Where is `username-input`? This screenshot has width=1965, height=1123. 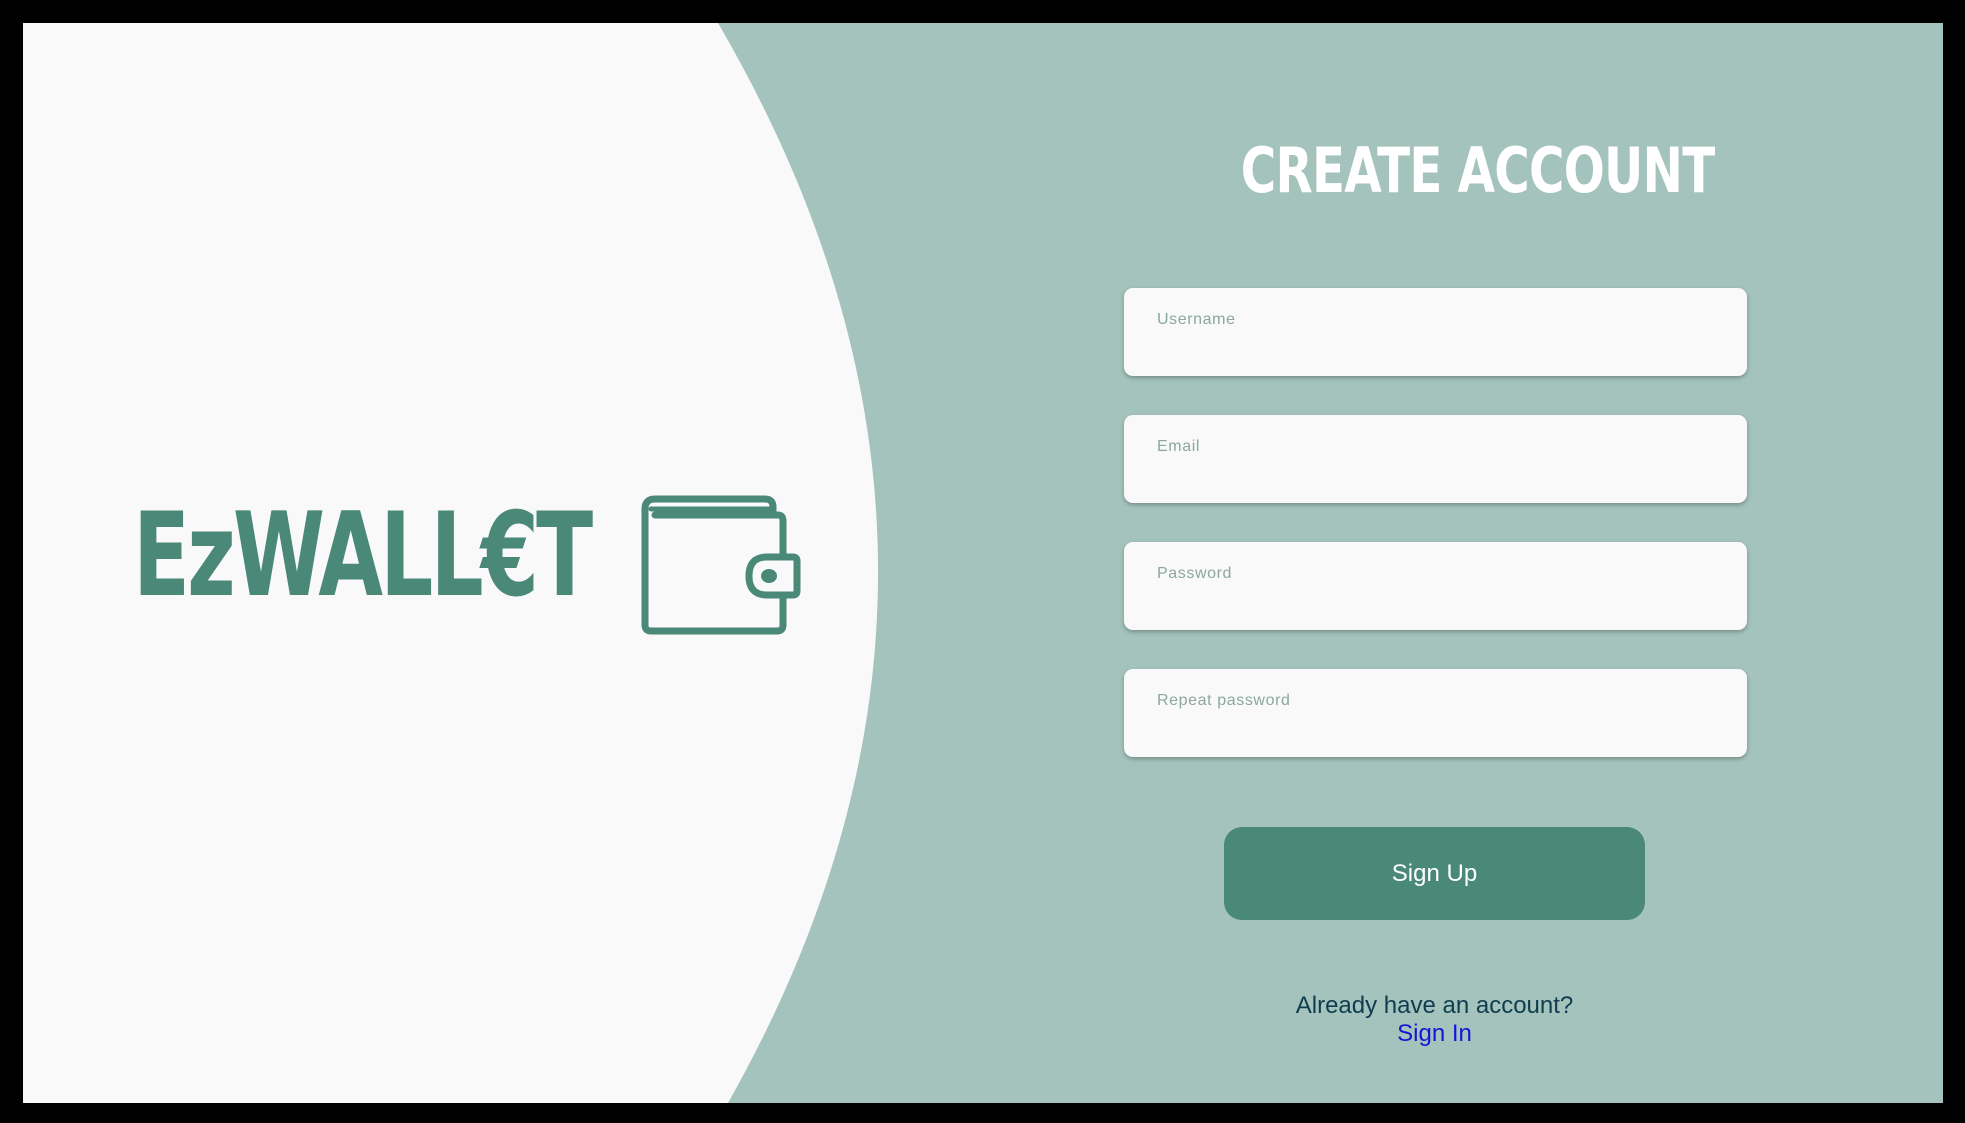
username-input is located at coordinates (1434, 348).